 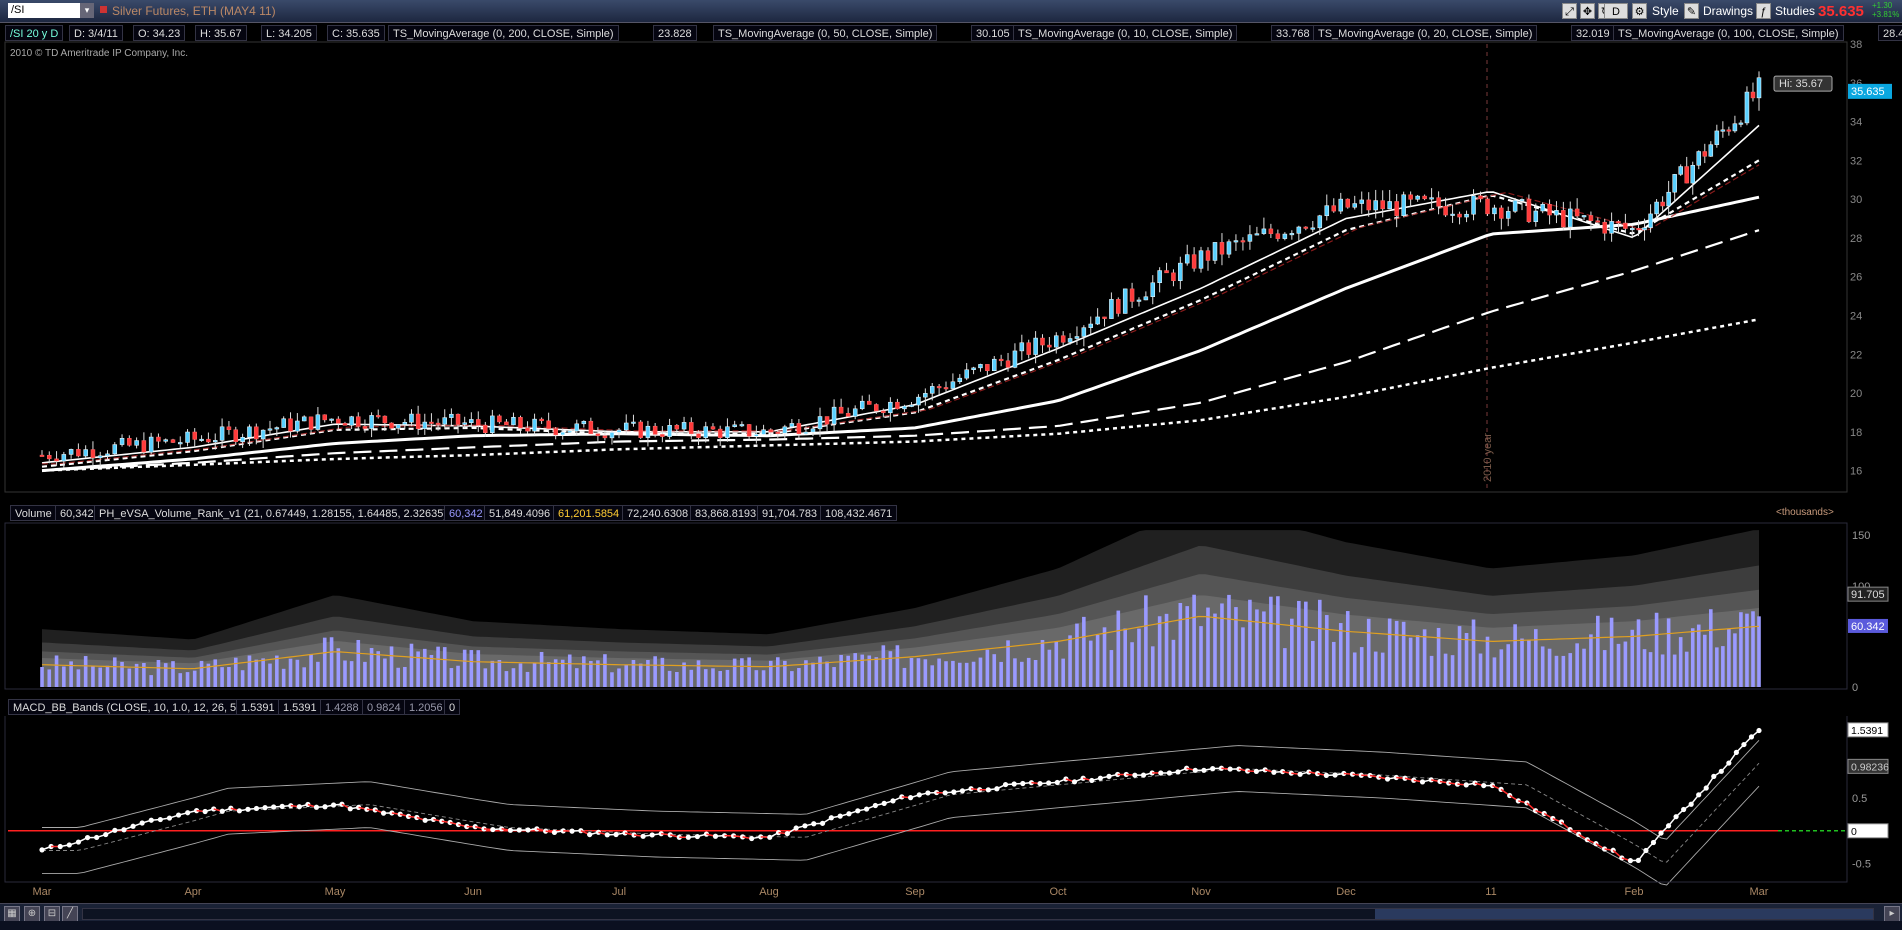 I want to click on scroll-right-icon: ▸, so click(x=1892, y=914).